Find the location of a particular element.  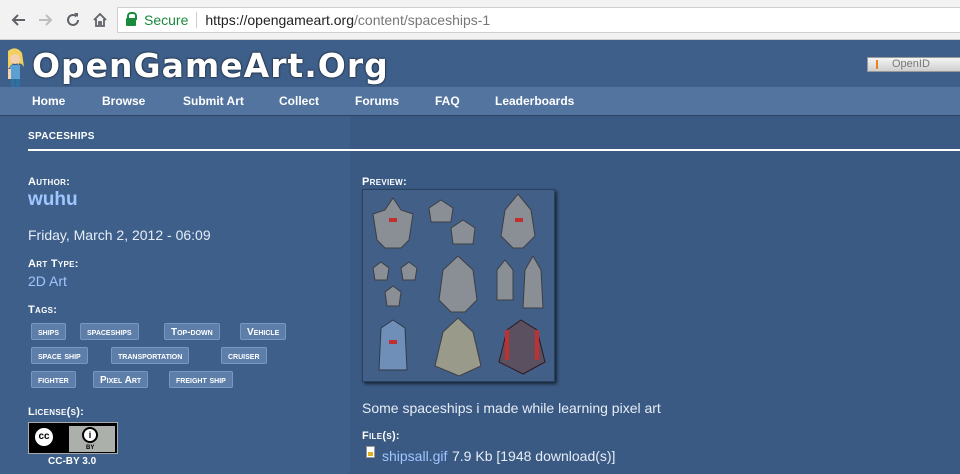

tags-label: Tags: is located at coordinates (43, 310).